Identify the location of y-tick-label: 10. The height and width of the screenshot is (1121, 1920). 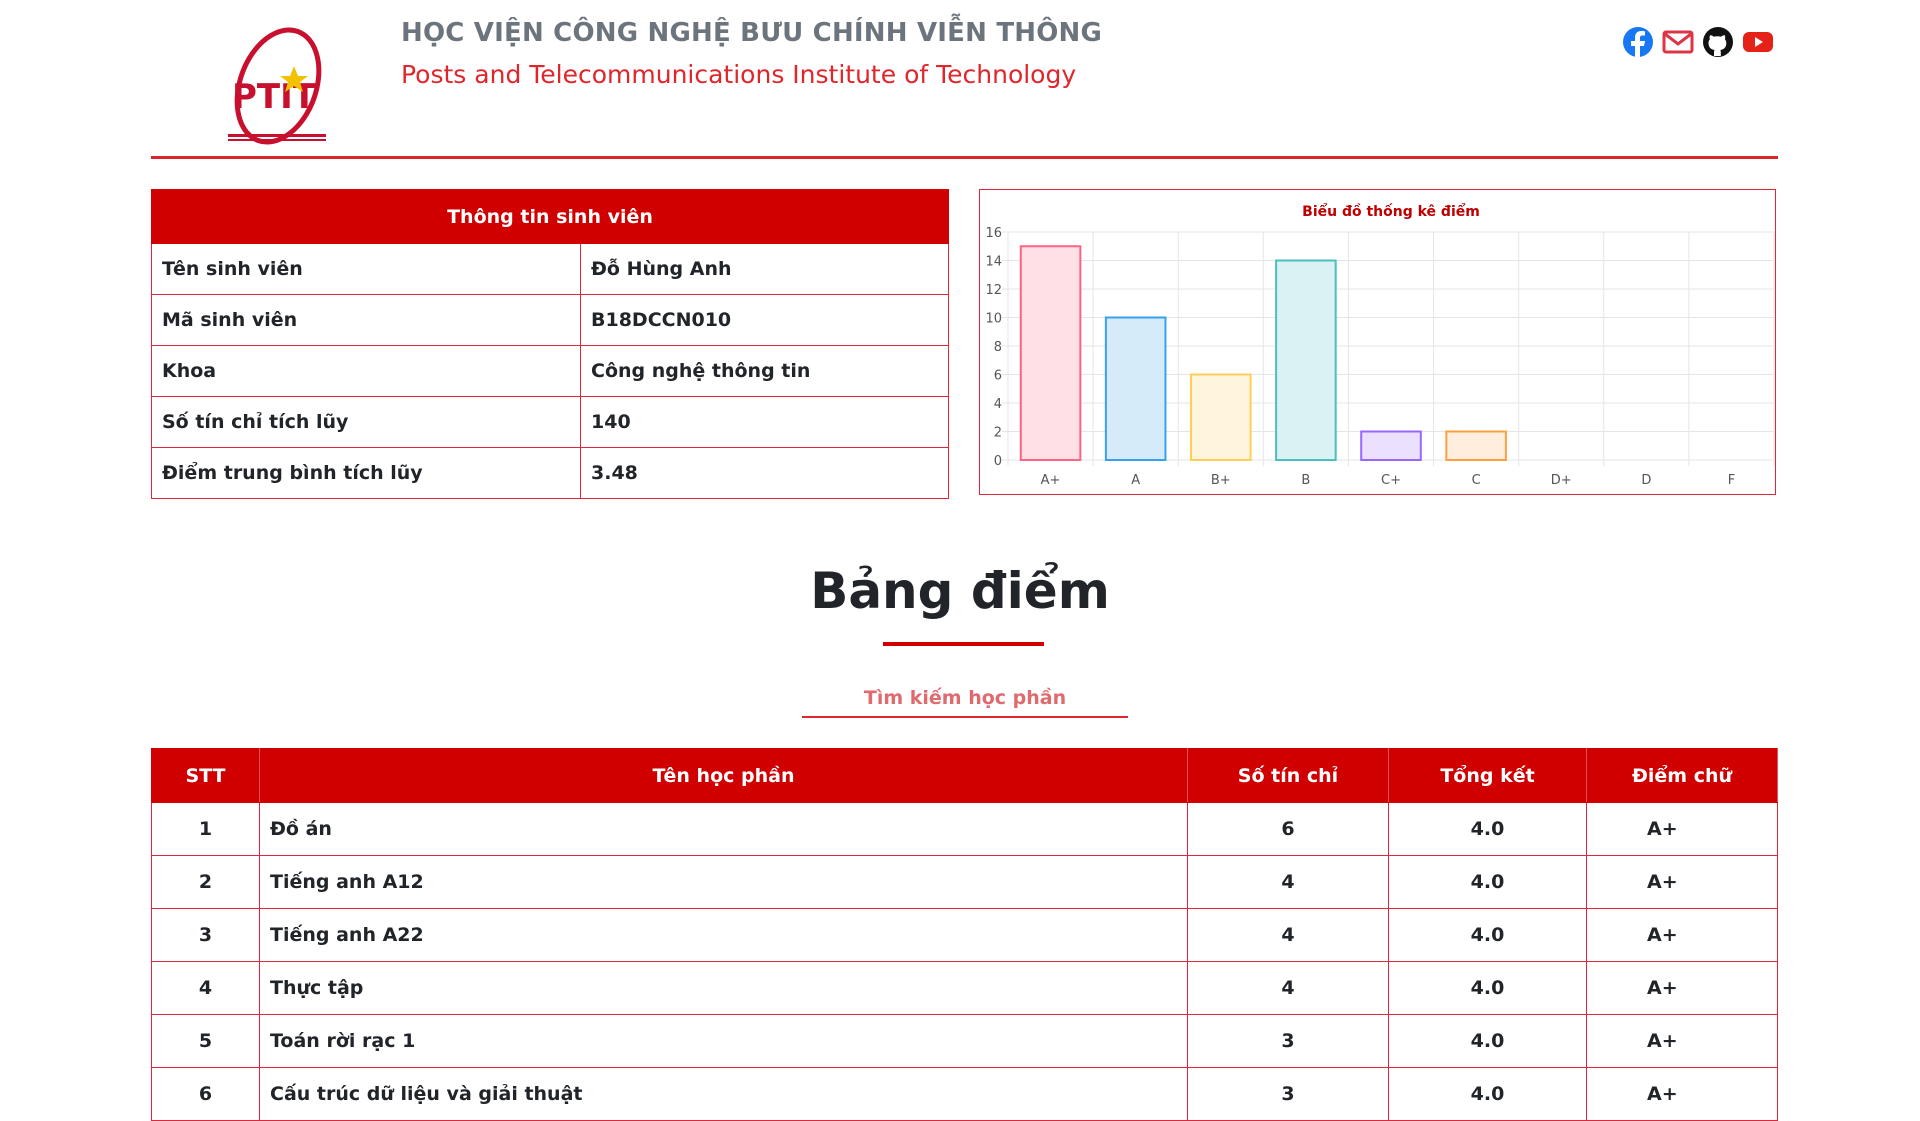
(993, 319).